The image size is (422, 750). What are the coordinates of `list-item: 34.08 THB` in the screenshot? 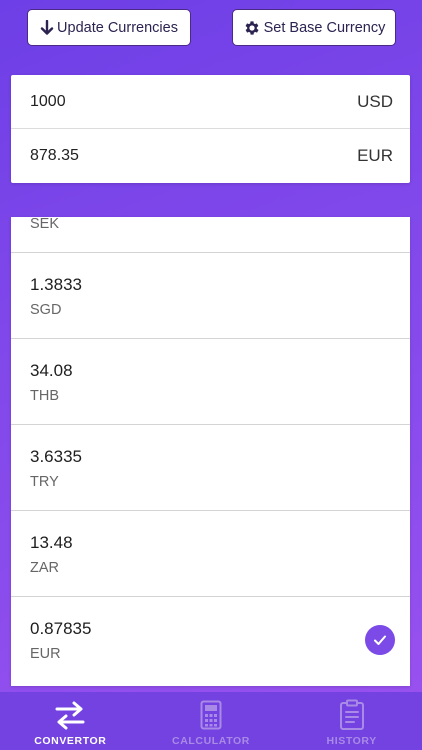 It's located at (210, 382).